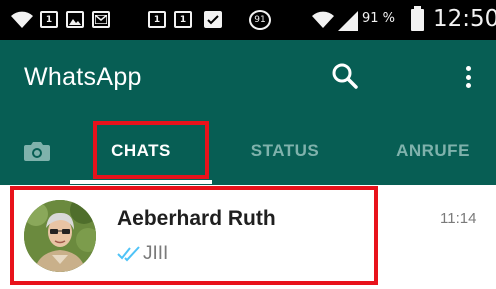 The width and height of the screenshot is (496, 289). I want to click on clipboard-check-icon, so click(213, 19).